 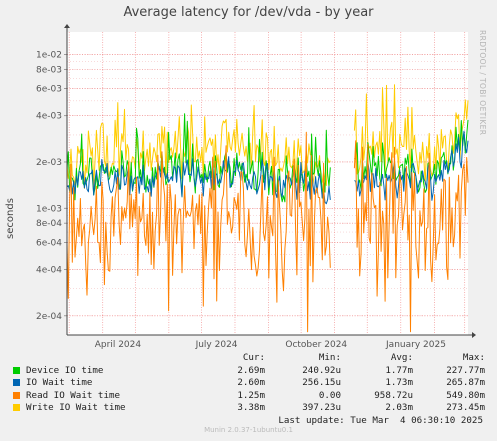 What do you see at coordinates (380, 420) in the screenshot?
I see `last-update: Last update: Tue Mar 4 06:30:10 2025` at bounding box center [380, 420].